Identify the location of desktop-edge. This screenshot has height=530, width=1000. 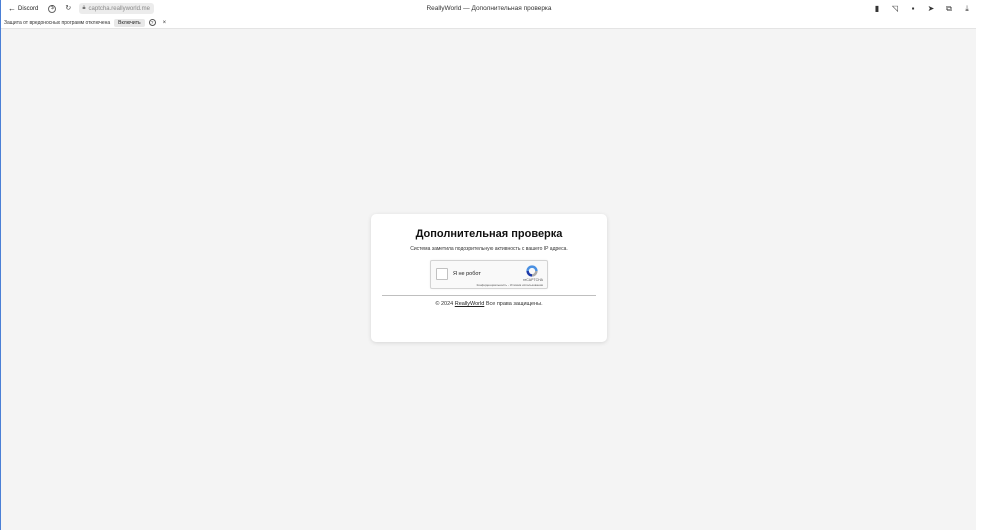
(988, 265).